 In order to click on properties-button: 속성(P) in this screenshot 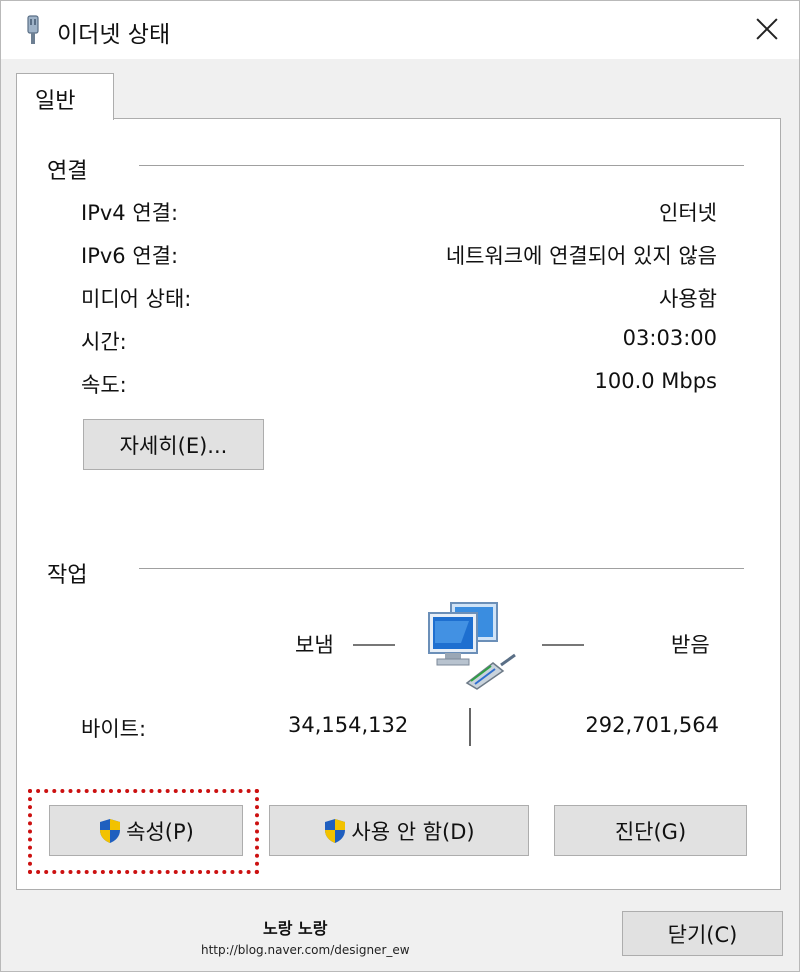, I will do `click(146, 830)`.